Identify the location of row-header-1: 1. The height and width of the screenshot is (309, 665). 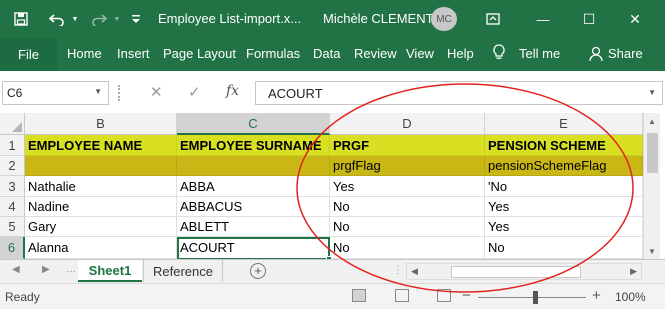
(12, 145).